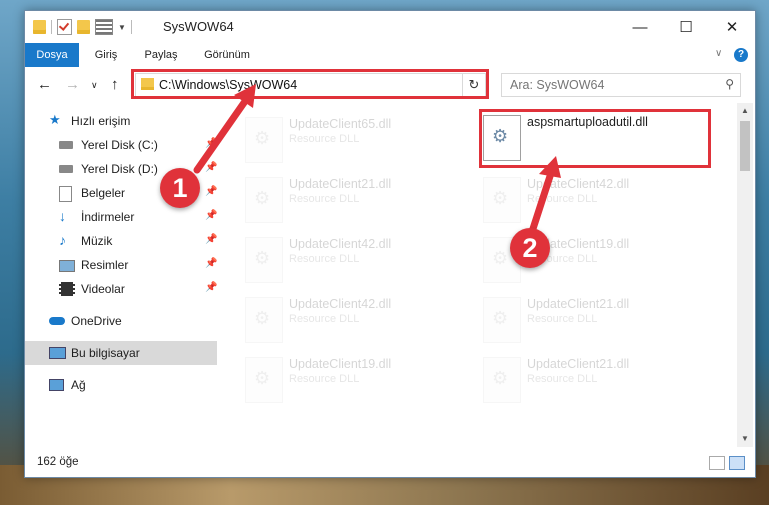  What do you see at coordinates (222, 133) in the screenshot?
I see `arrow-1-line` at bounding box center [222, 133].